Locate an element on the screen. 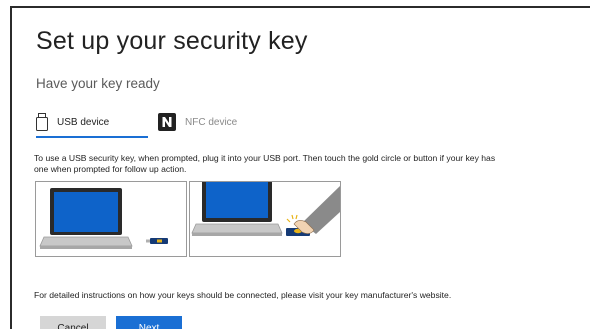 This screenshot has width=590, height=329. illustration-touch-key is located at coordinates (265, 219).